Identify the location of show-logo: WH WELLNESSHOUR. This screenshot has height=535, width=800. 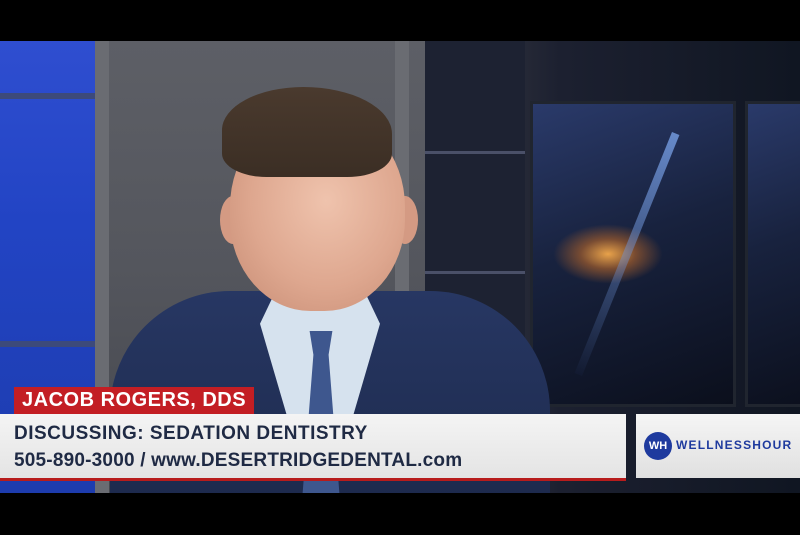
(718, 446).